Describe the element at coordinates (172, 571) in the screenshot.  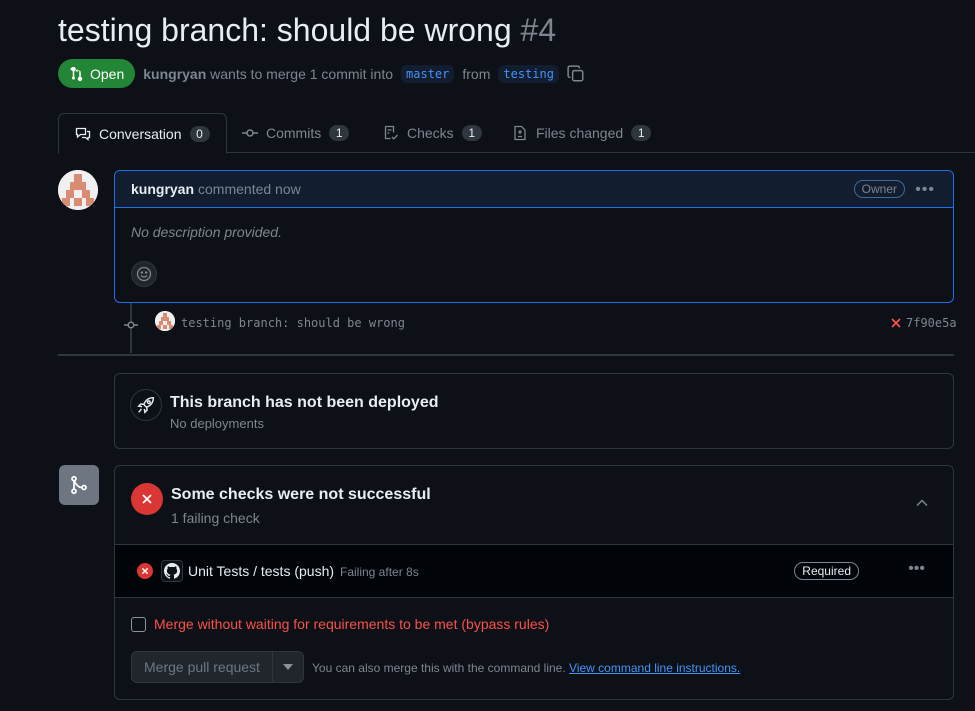
I see `github-icon` at that location.